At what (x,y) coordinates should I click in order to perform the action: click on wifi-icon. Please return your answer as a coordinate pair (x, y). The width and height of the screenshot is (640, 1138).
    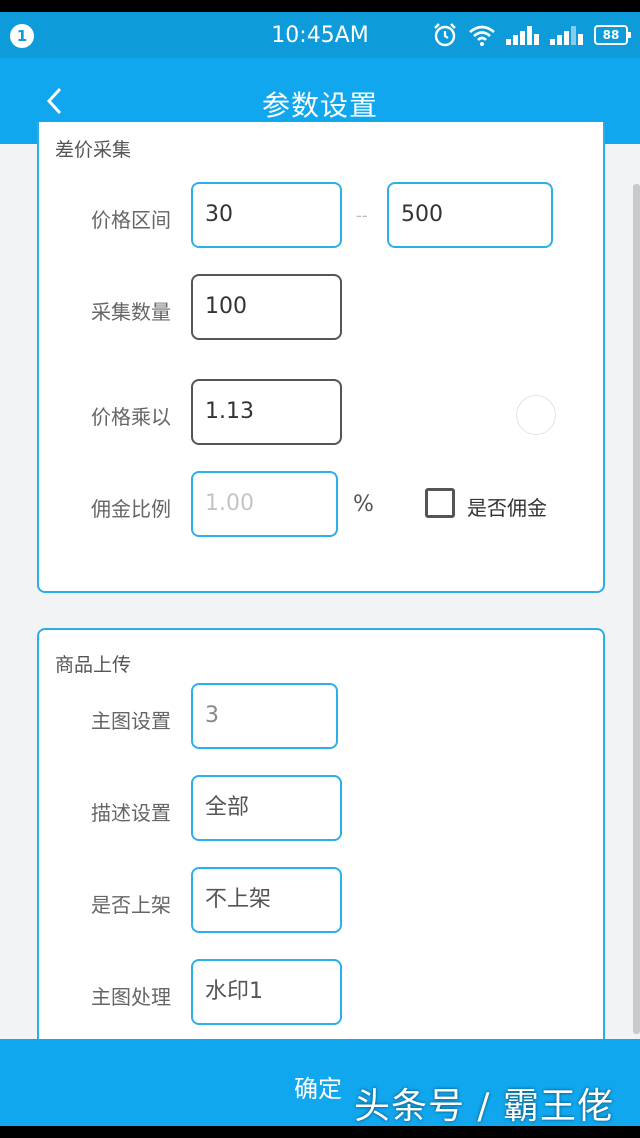
    Looking at the image, I should click on (482, 35).